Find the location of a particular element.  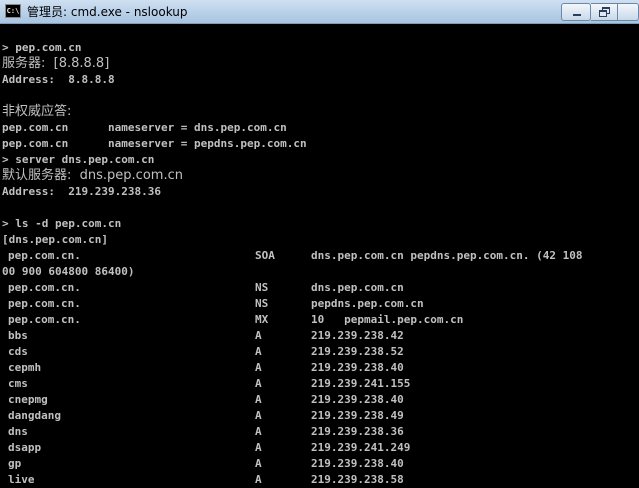

dns-record-row: bbs A 219.239.238.42 is located at coordinates (319, 336).